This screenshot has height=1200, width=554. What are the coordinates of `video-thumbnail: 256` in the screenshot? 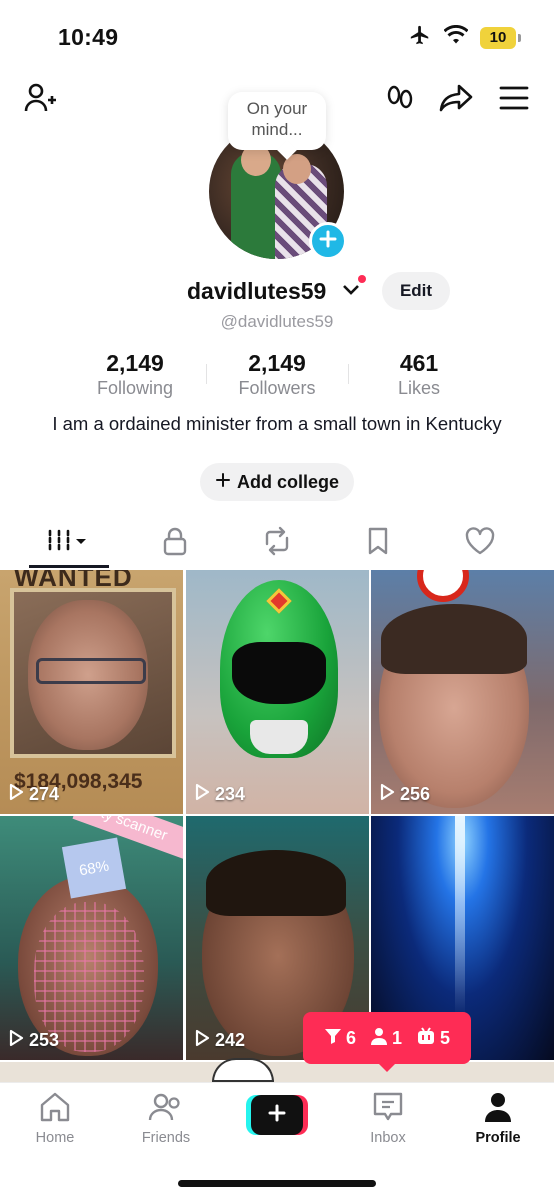 It's located at (462, 692).